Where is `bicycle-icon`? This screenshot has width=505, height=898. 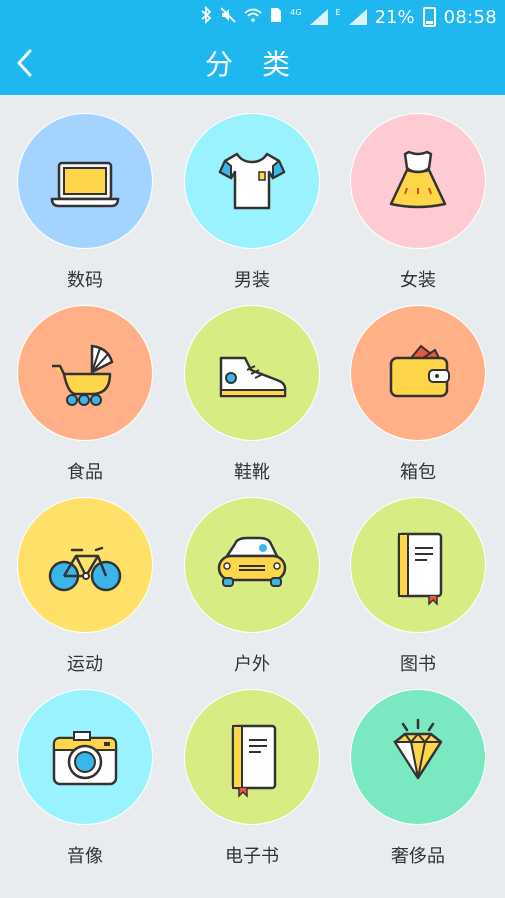
bicycle-icon is located at coordinates (85, 569).